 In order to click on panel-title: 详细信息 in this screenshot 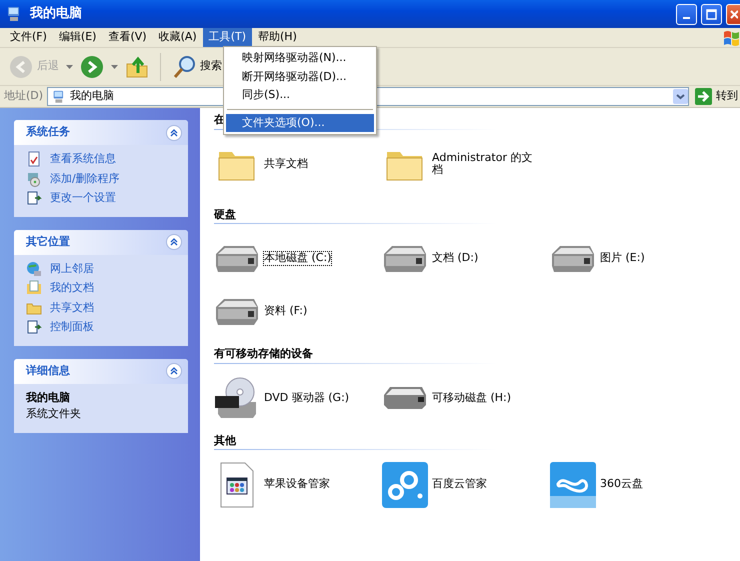, I will do `click(48, 370)`.